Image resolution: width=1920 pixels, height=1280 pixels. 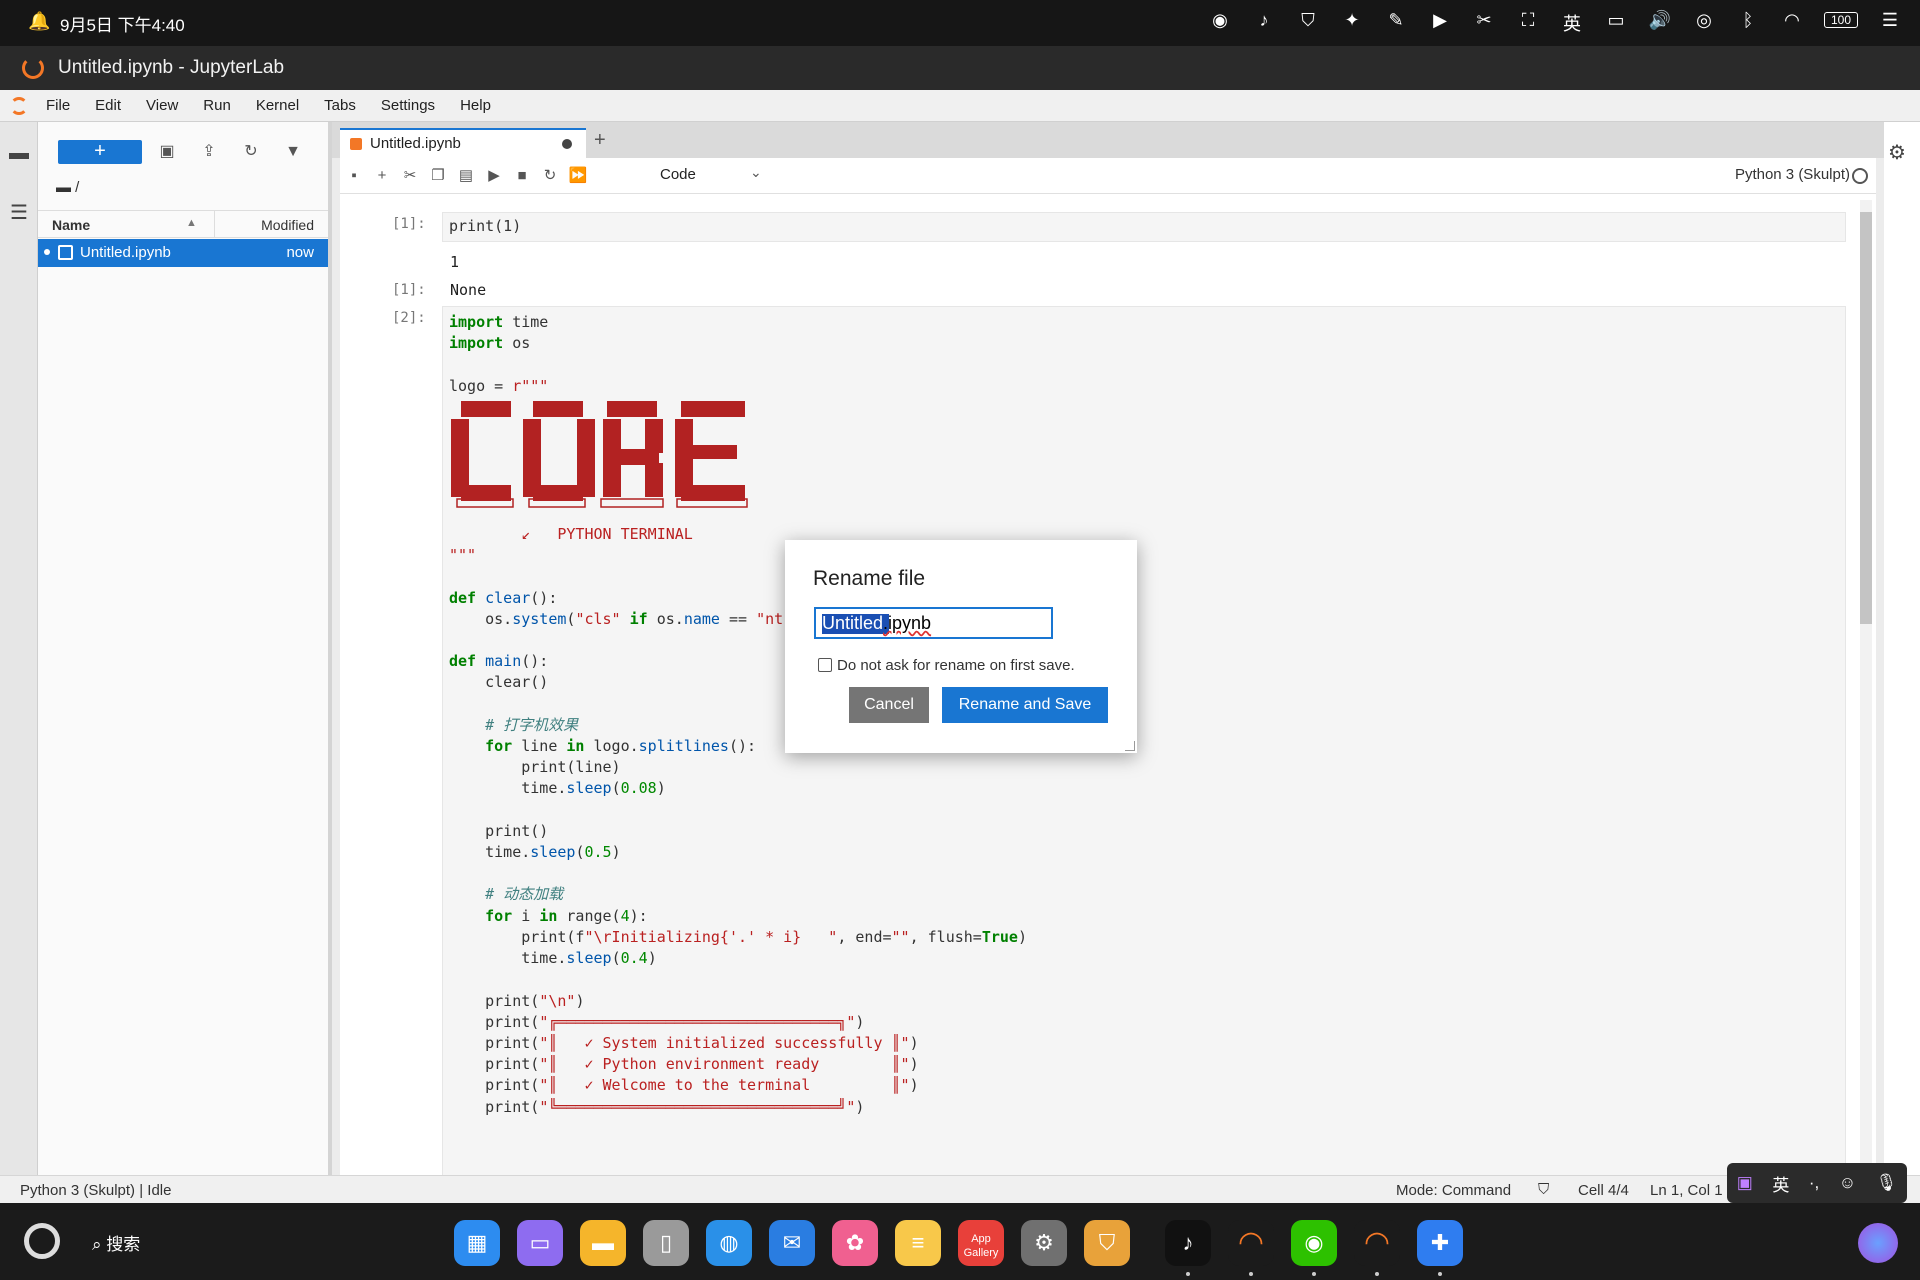 What do you see at coordinates (167, 152) in the screenshot?
I see `new-folder-icon: ▣` at bounding box center [167, 152].